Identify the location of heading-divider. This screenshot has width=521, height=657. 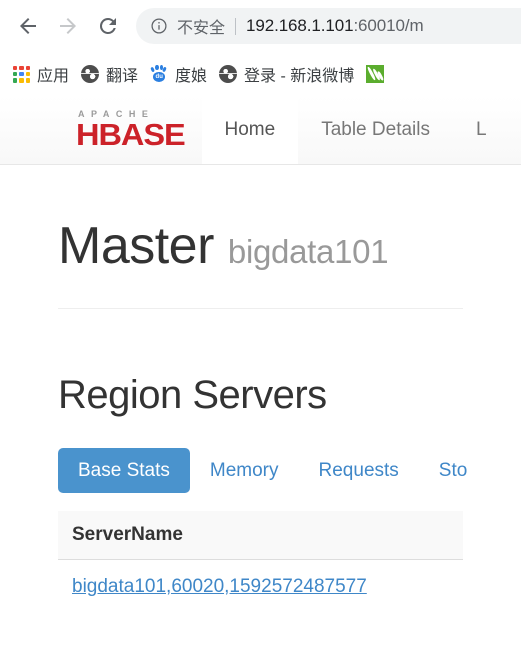
(260, 308).